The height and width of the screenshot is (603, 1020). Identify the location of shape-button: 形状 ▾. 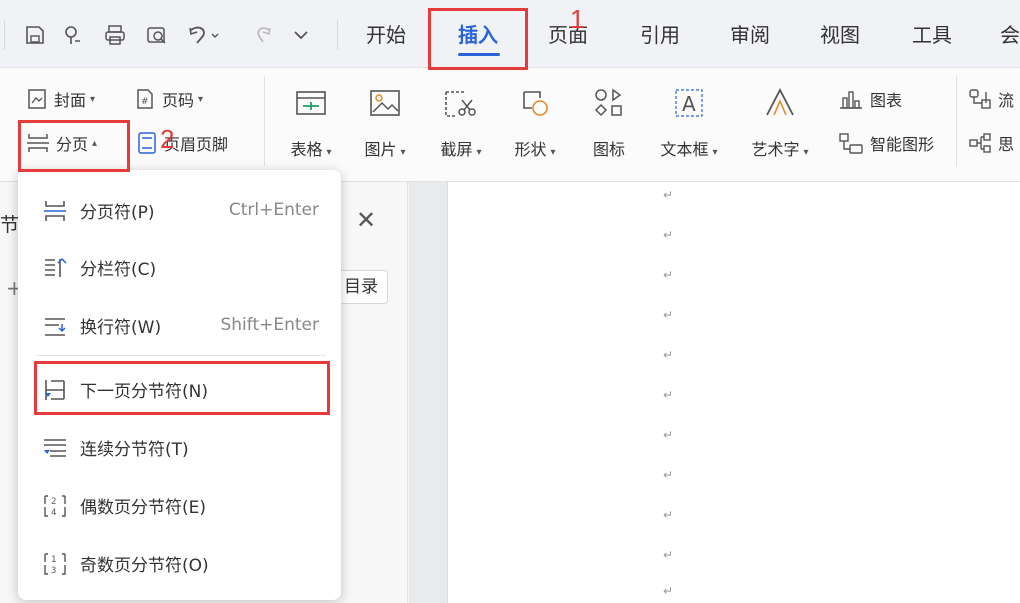
(535, 127).